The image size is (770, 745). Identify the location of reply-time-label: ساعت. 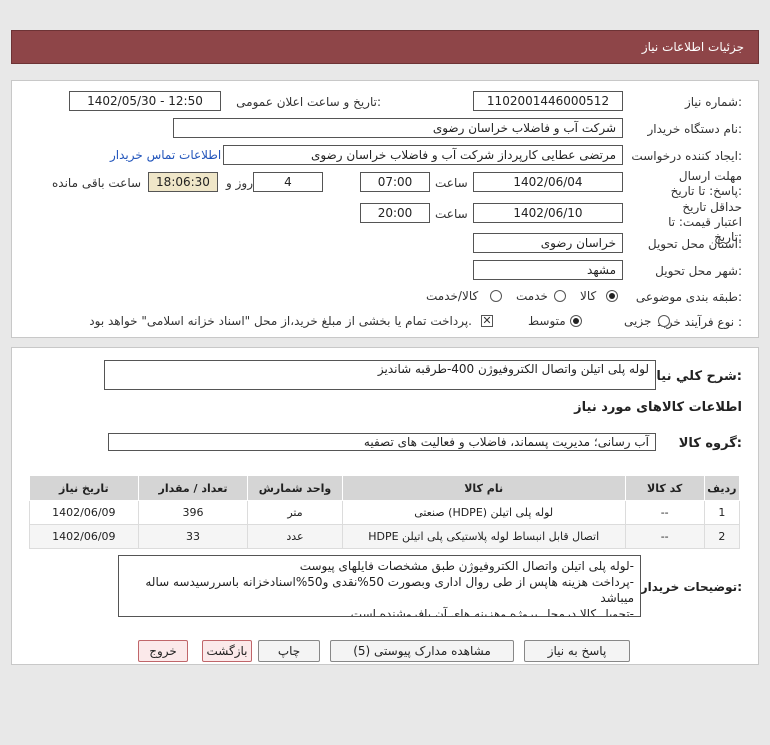
(451, 183).